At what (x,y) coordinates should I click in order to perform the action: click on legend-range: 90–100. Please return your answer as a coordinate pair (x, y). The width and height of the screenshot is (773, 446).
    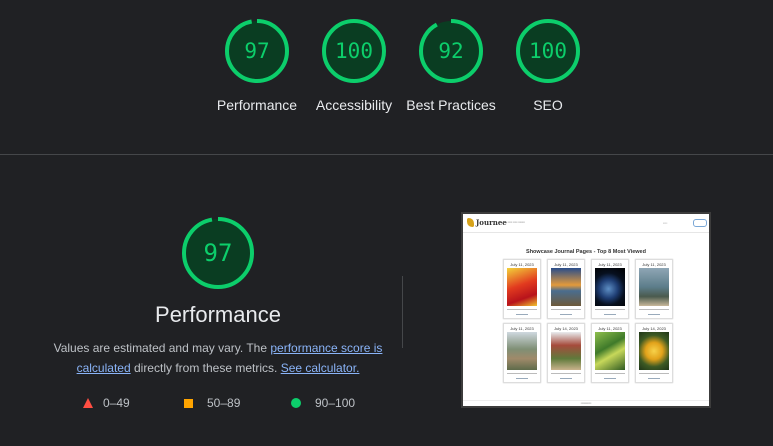
    Looking at the image, I should click on (335, 403).